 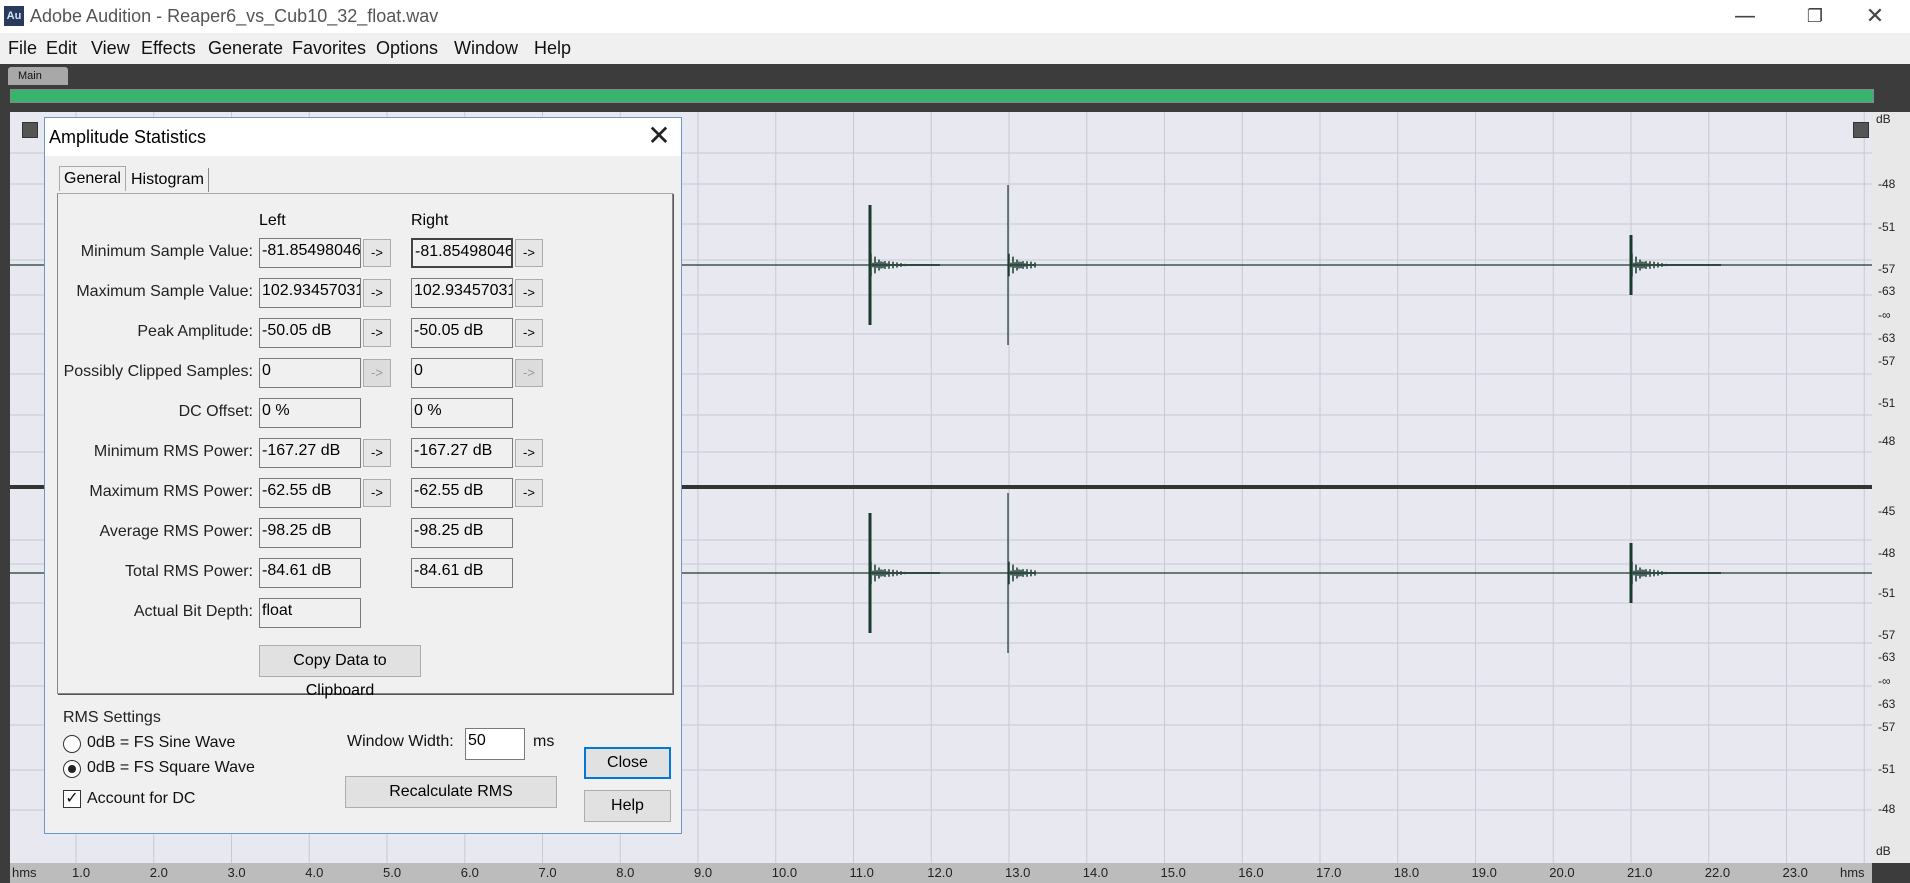 I want to click on time-tick-label: 15.0, so click(x=1173, y=872).